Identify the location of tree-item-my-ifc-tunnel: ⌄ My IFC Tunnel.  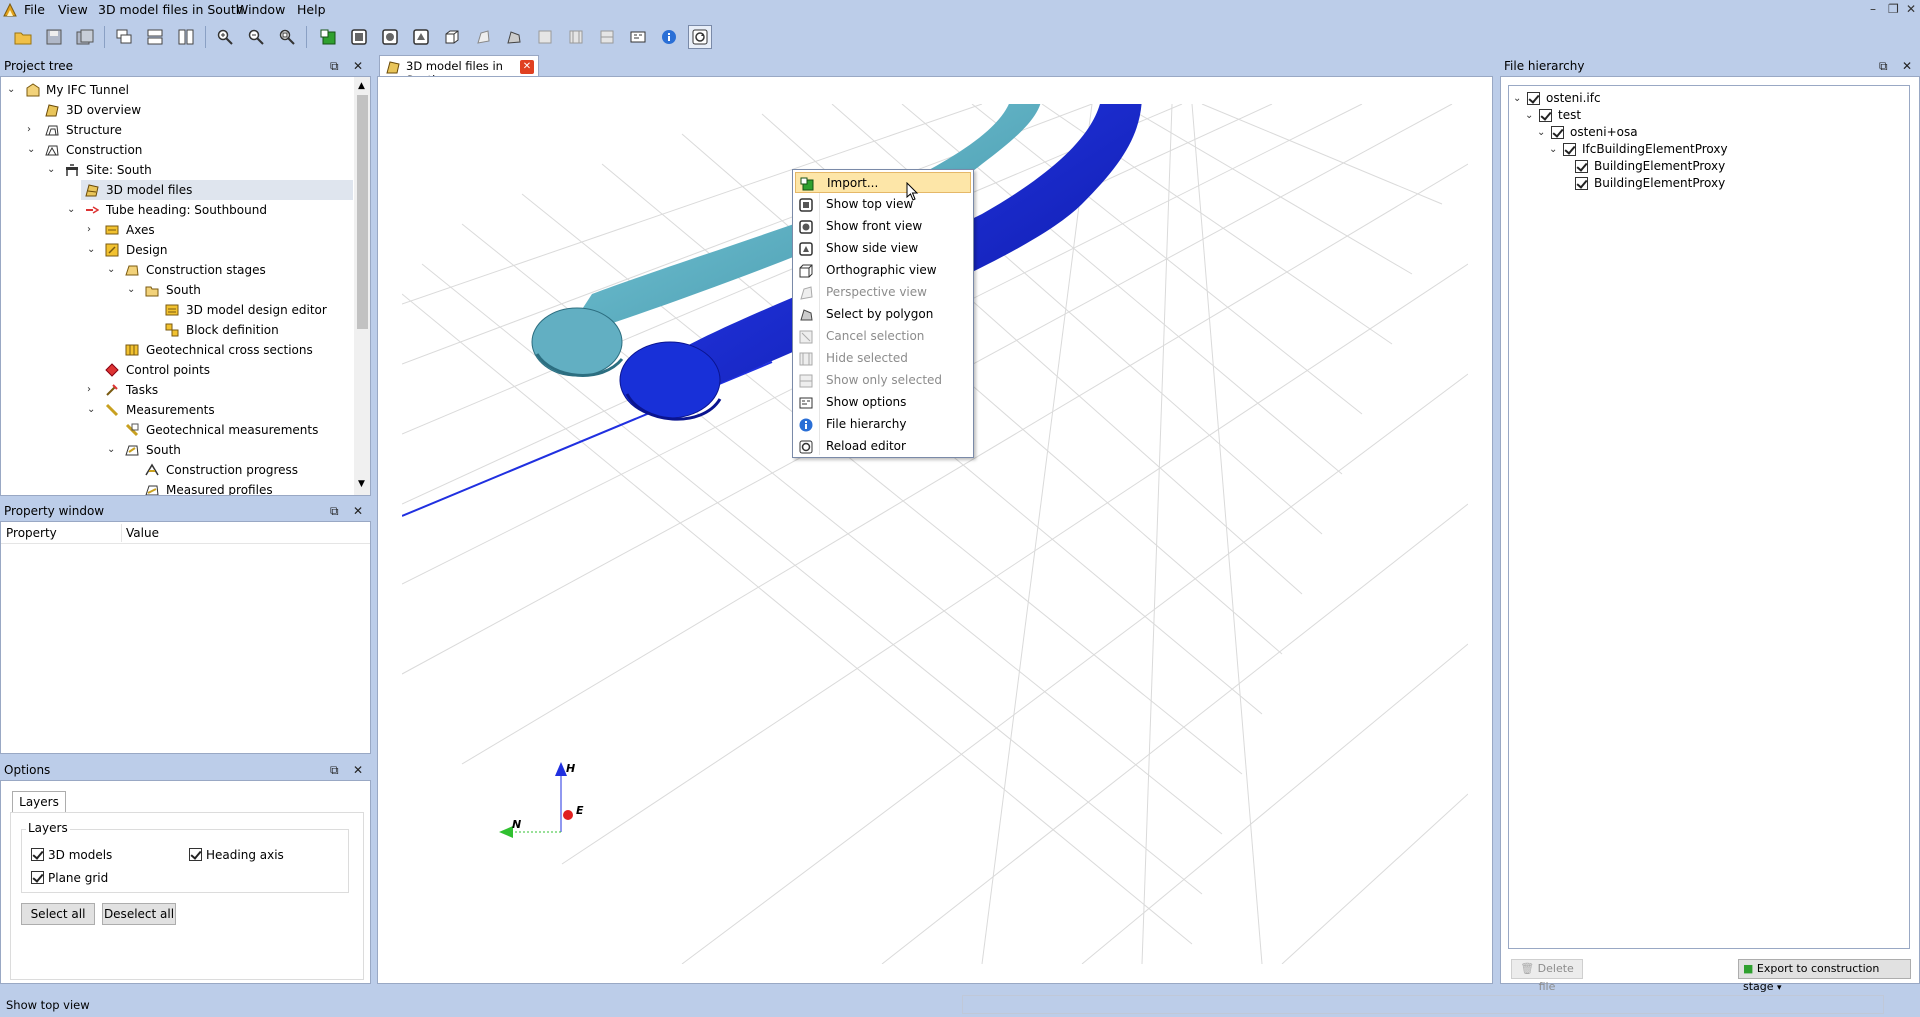
(177, 90).